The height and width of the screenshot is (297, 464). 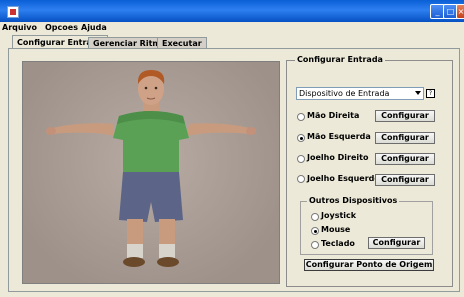 I want to click on label-mouse: Mouse, so click(x=336, y=229).